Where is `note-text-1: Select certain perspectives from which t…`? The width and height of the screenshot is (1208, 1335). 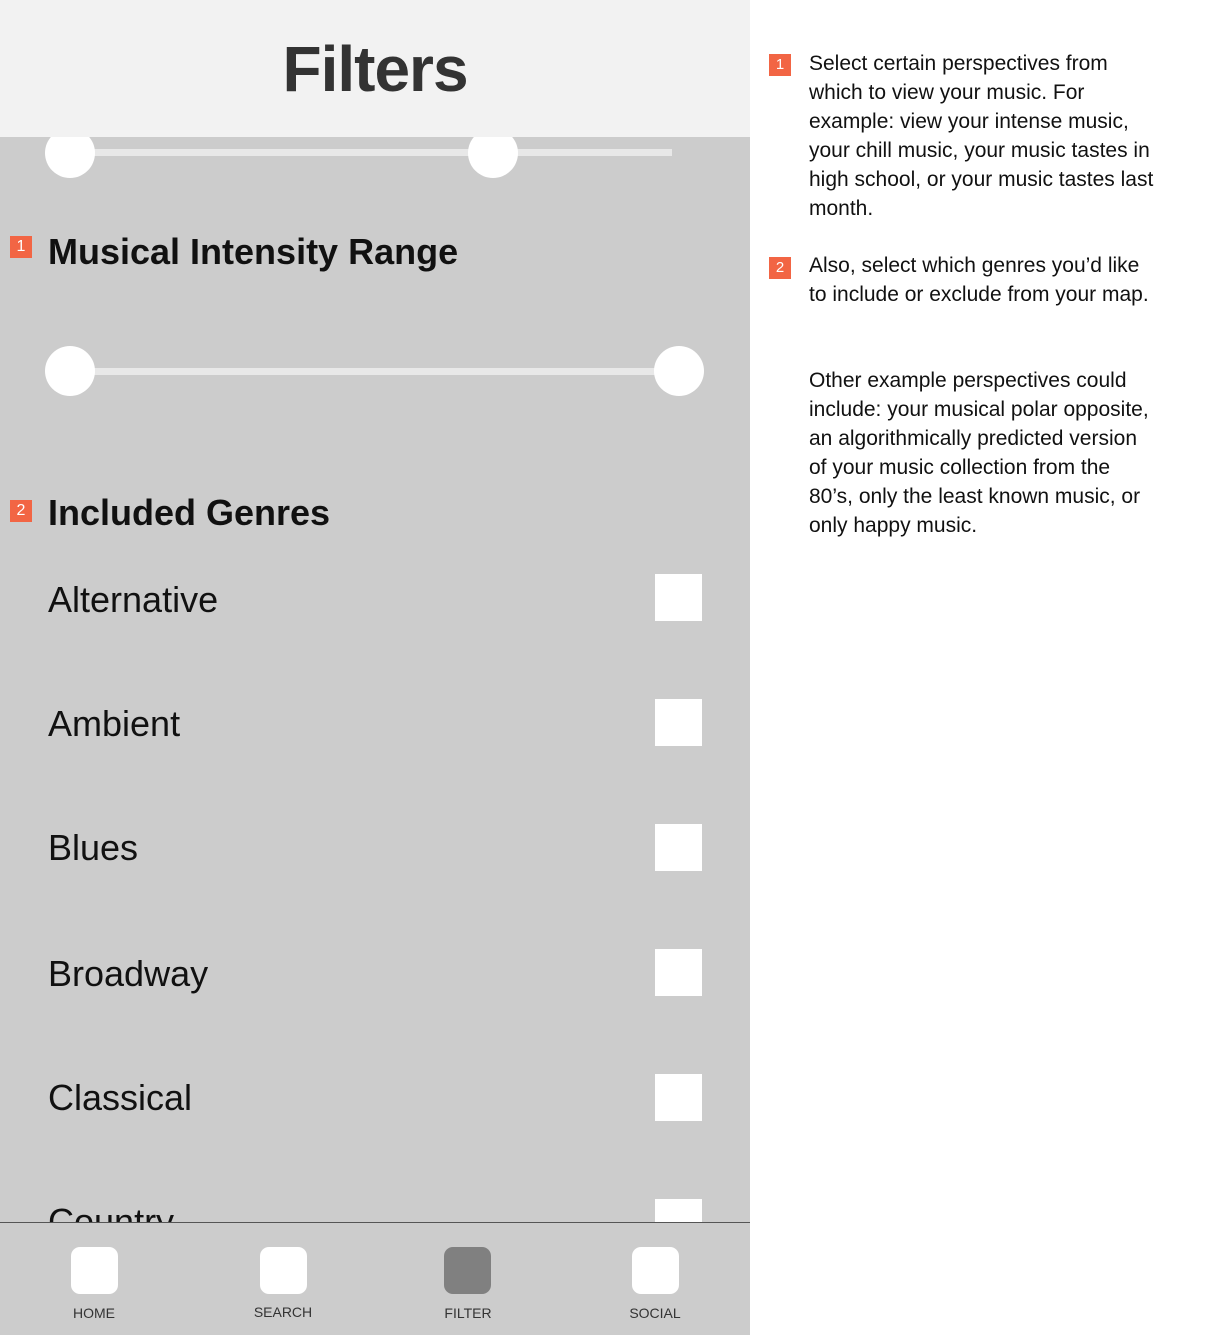 note-text-1: Select certain perspectives from which t… is located at coordinates (981, 136).